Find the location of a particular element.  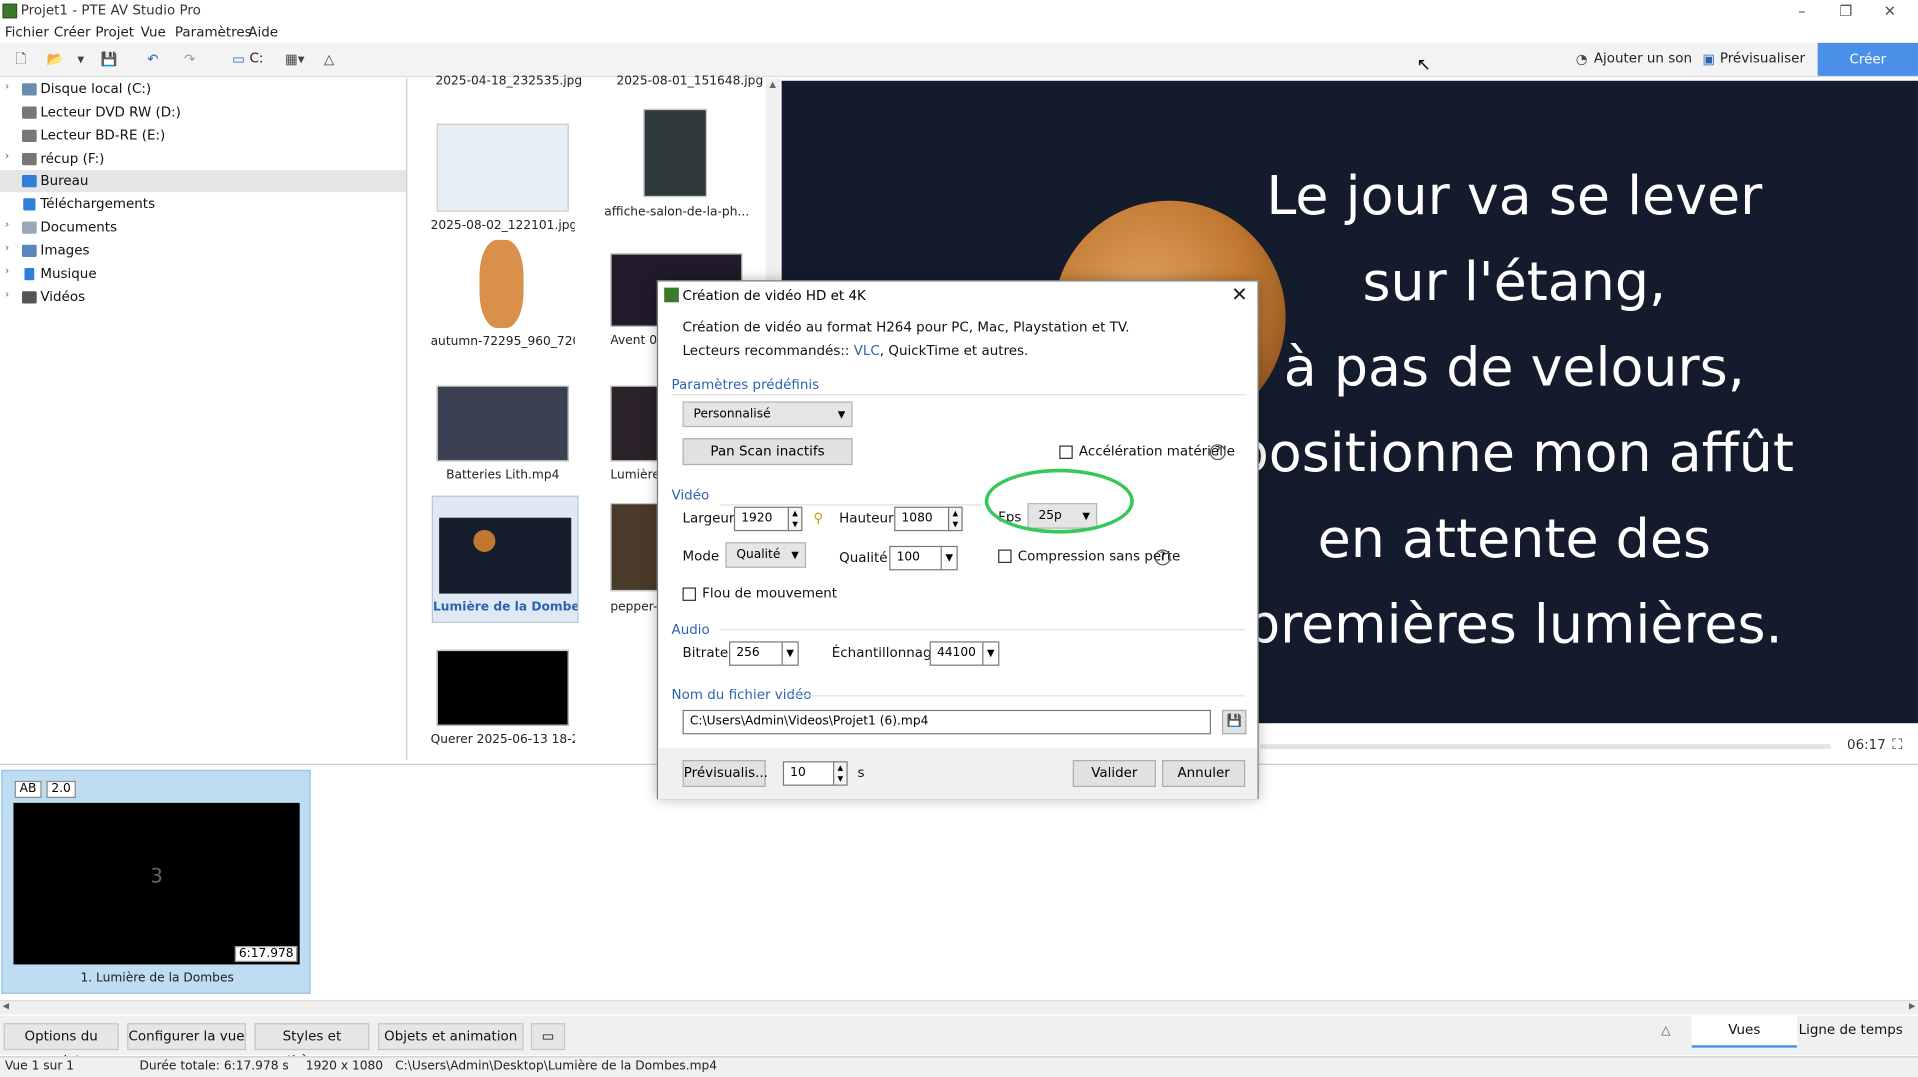

tree-item-disque-c: › Disque local (C:) is located at coordinates (203, 89).